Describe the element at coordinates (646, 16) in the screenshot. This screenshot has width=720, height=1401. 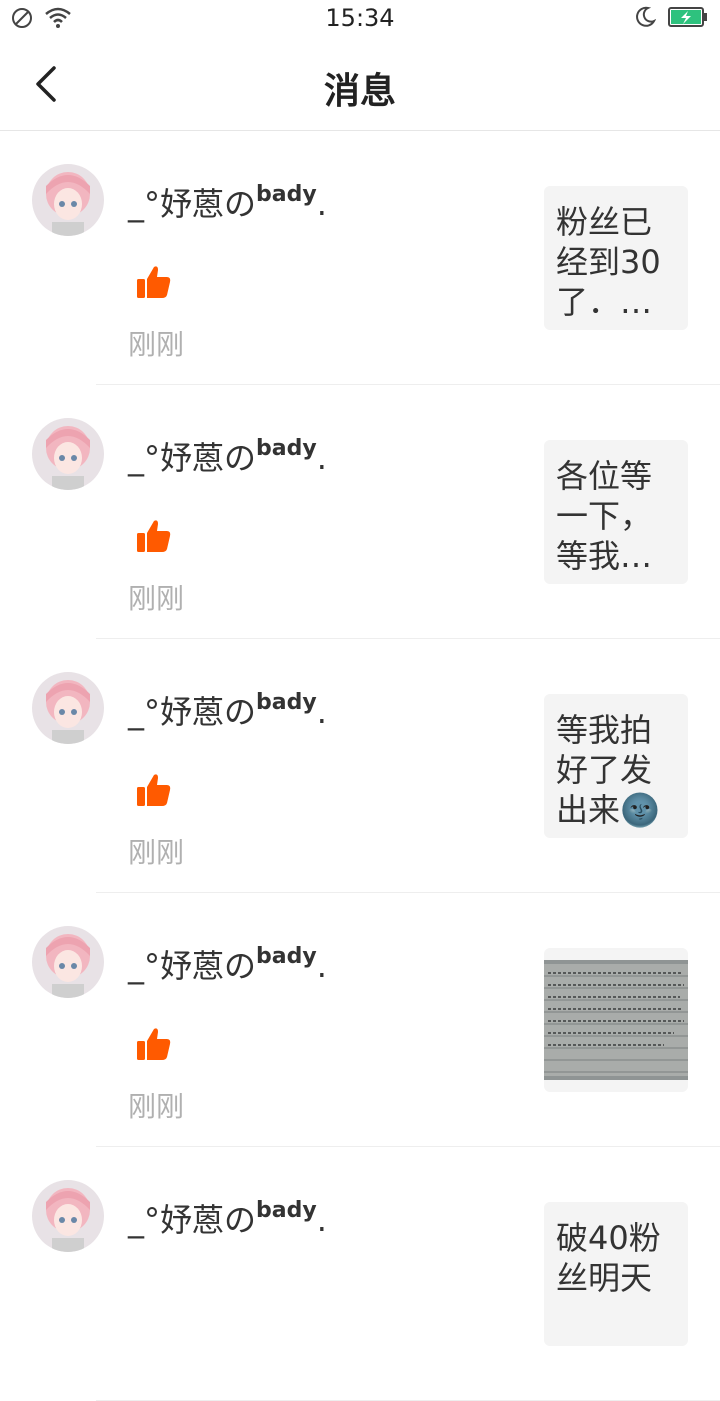
I see `moon-icon` at that location.